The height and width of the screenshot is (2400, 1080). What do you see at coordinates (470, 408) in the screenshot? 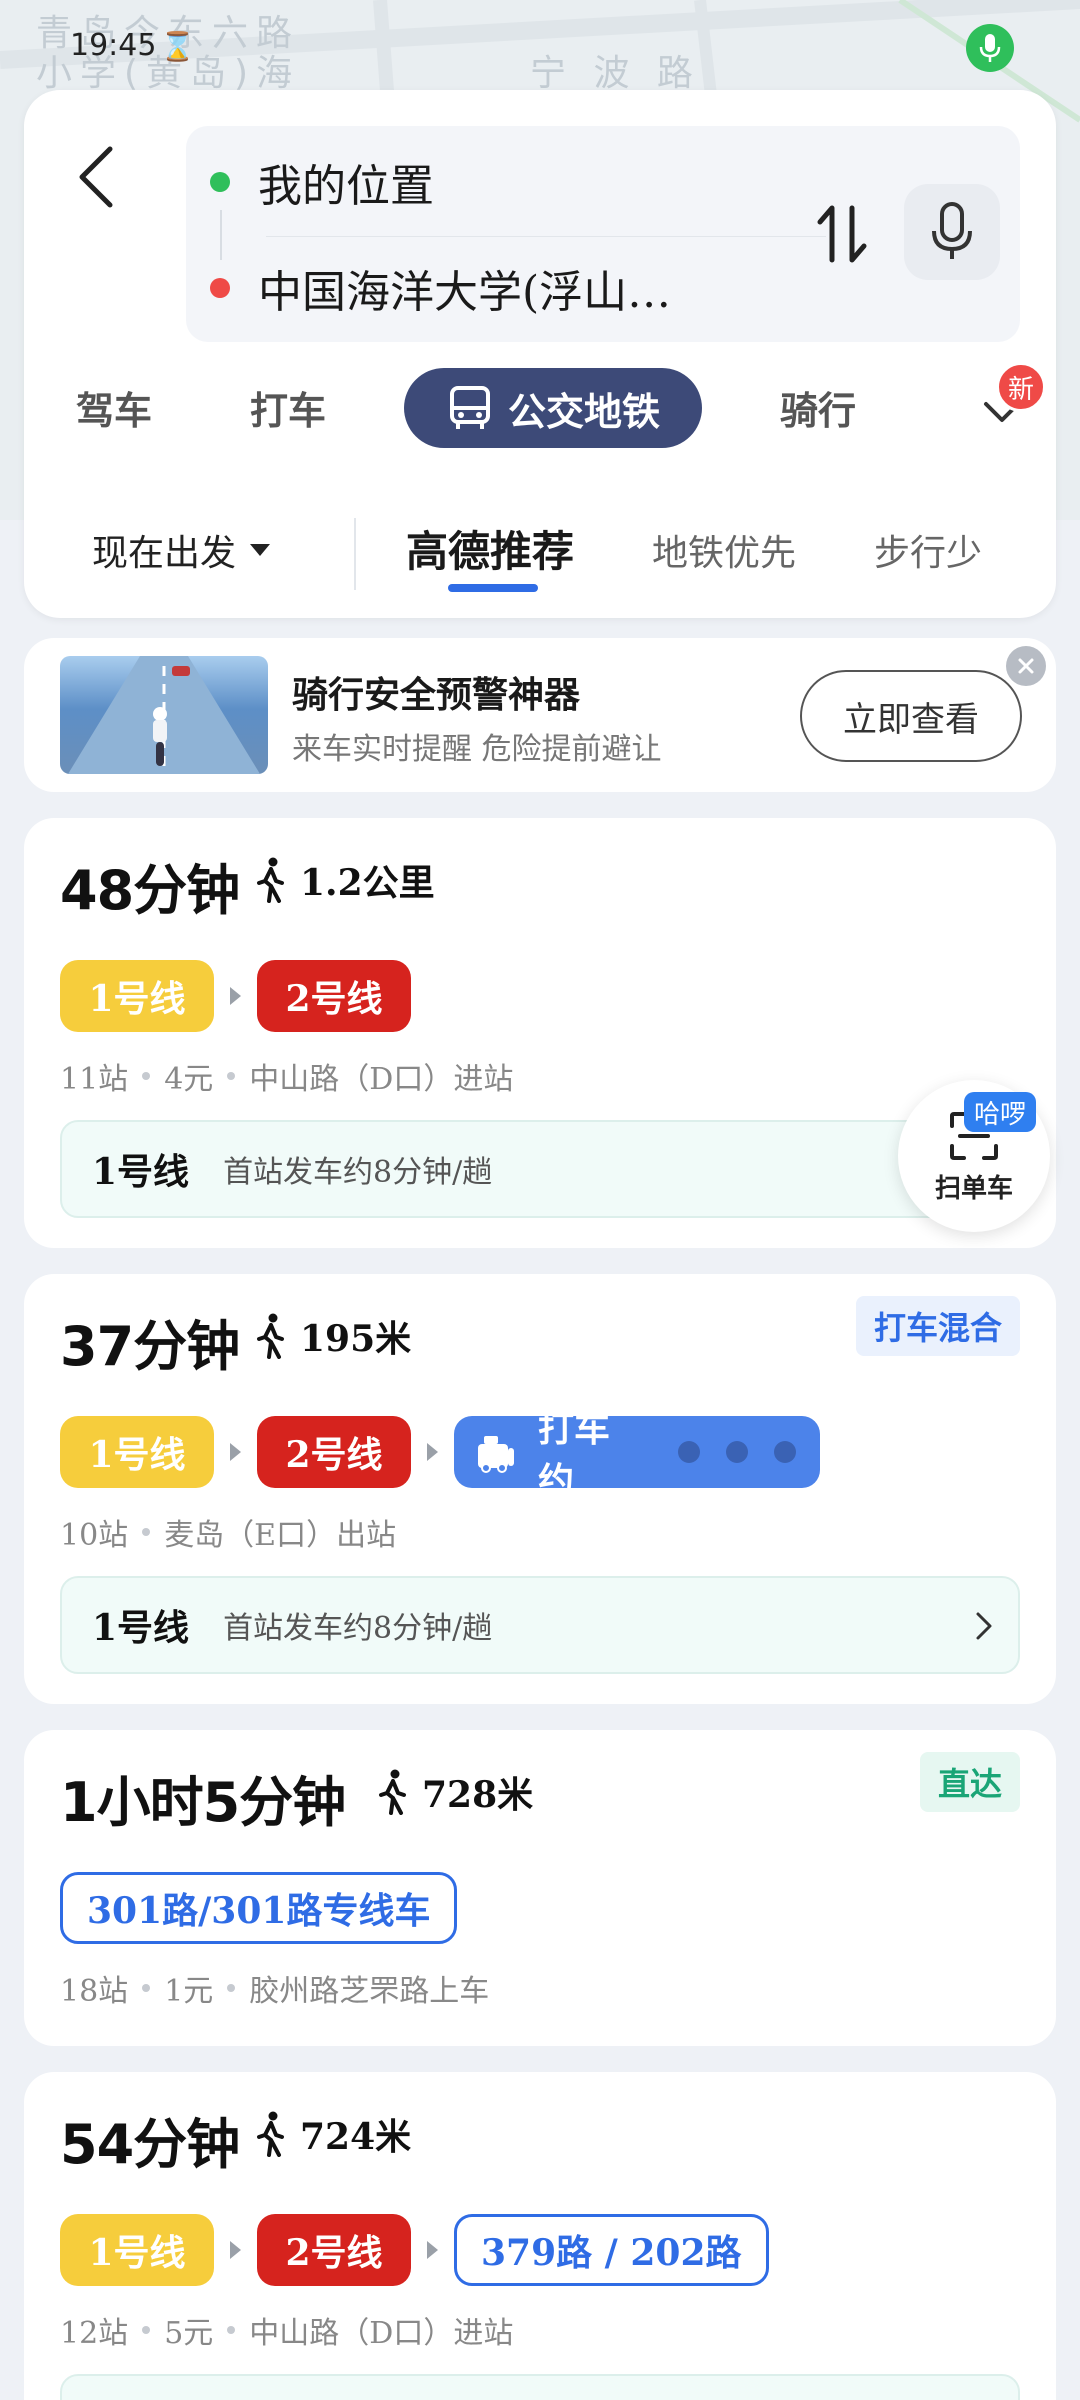
I see `bus-icon` at bounding box center [470, 408].